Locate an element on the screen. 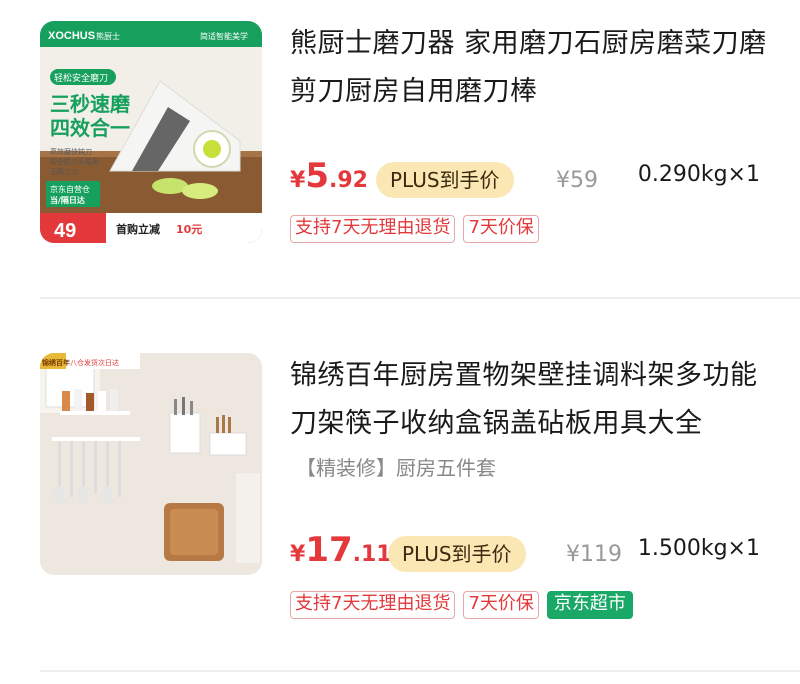 Image resolution: width=800 pixels, height=684 pixels. weight-quantity: 0.290kg×1 is located at coordinates (698, 174).